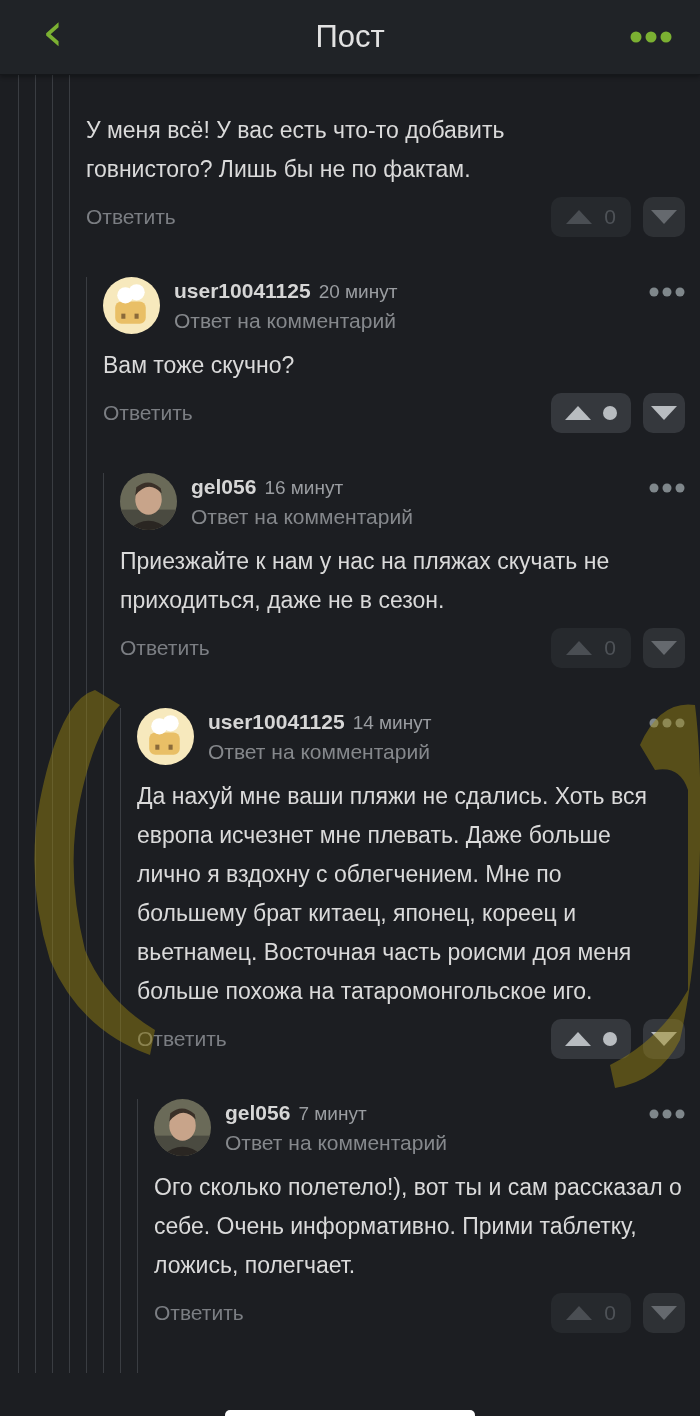 The height and width of the screenshot is (1416, 700). What do you see at coordinates (365, 581) in the screenshot?
I see `comment-text: Приезжайте к нам у нас на пляжах скучать не приходиться, даже не в сезон.` at bounding box center [365, 581].